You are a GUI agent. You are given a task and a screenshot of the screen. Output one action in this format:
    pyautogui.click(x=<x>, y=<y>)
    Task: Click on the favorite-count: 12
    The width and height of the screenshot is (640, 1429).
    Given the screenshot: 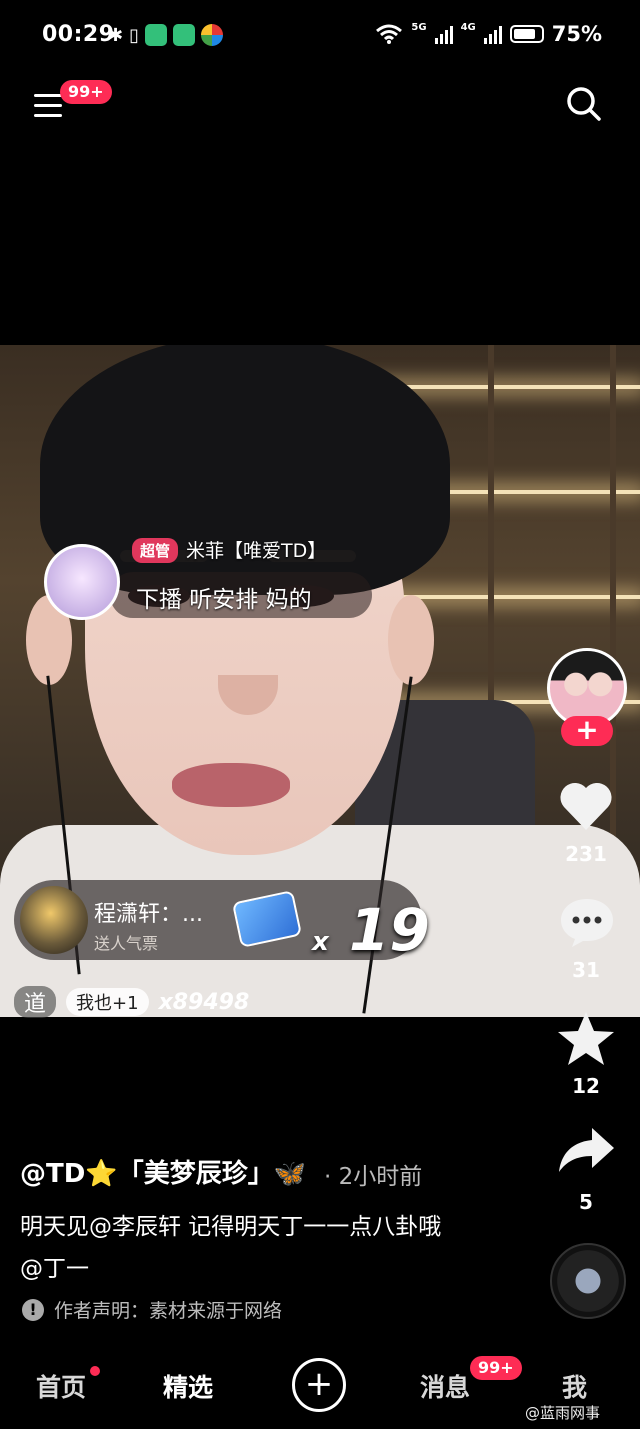 What is the action you would take?
    pyautogui.click(x=586, y=1086)
    